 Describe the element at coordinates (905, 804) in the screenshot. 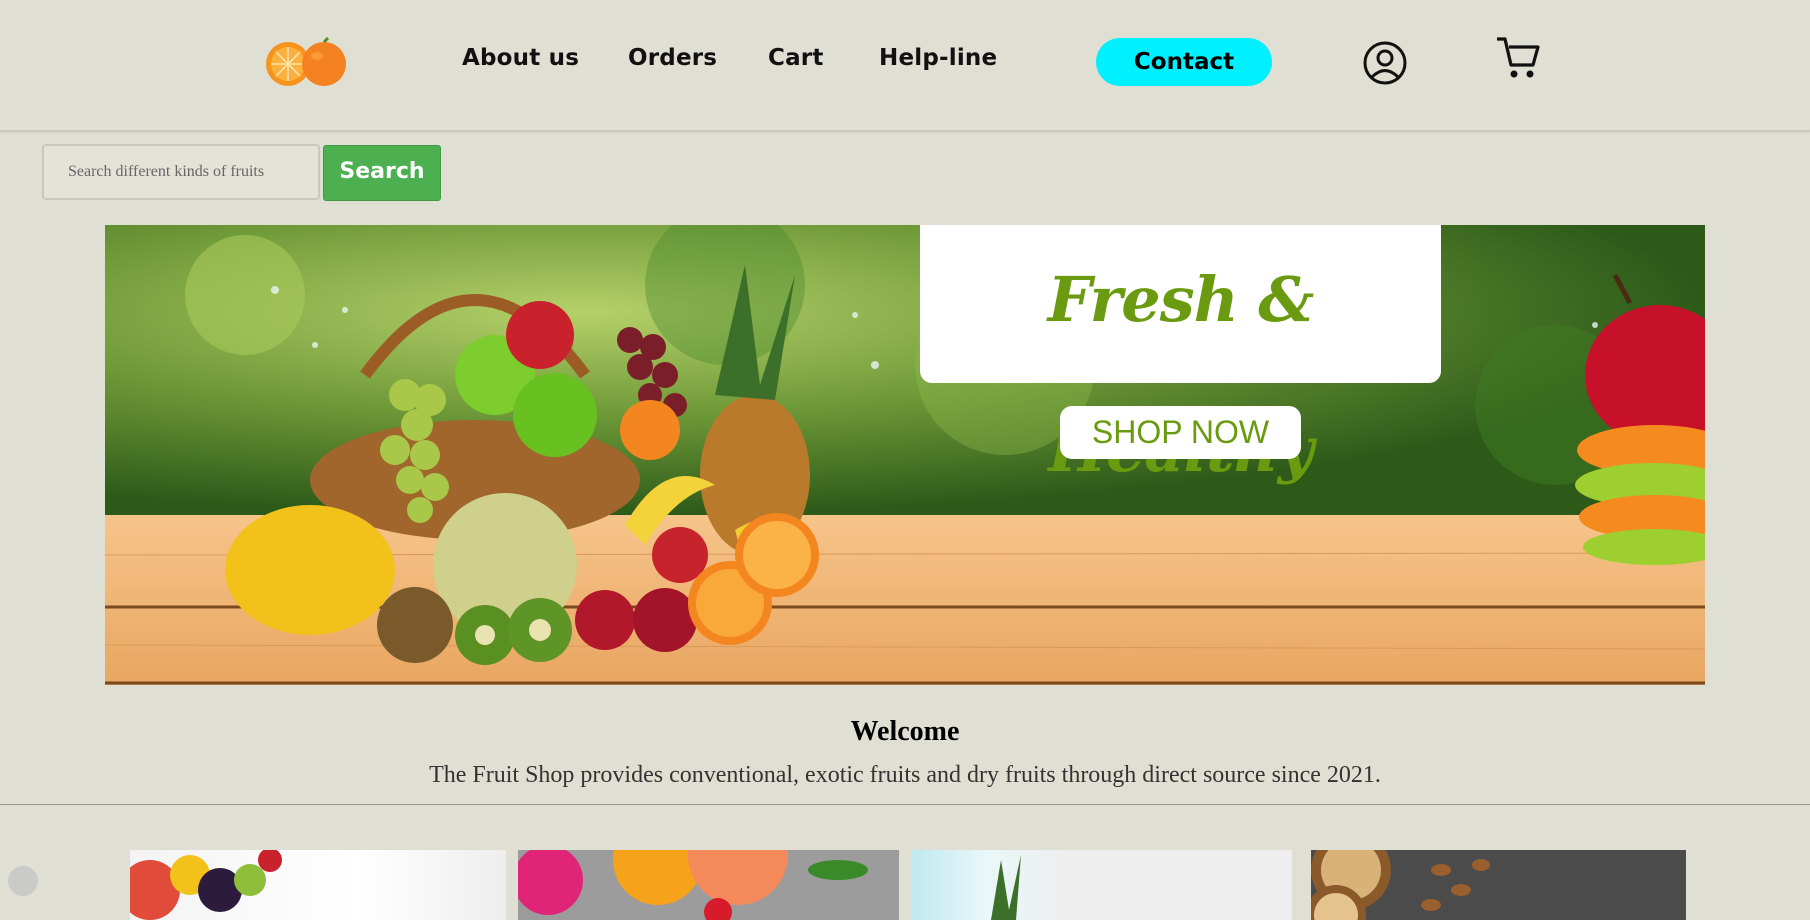

I see `section-divider` at that location.